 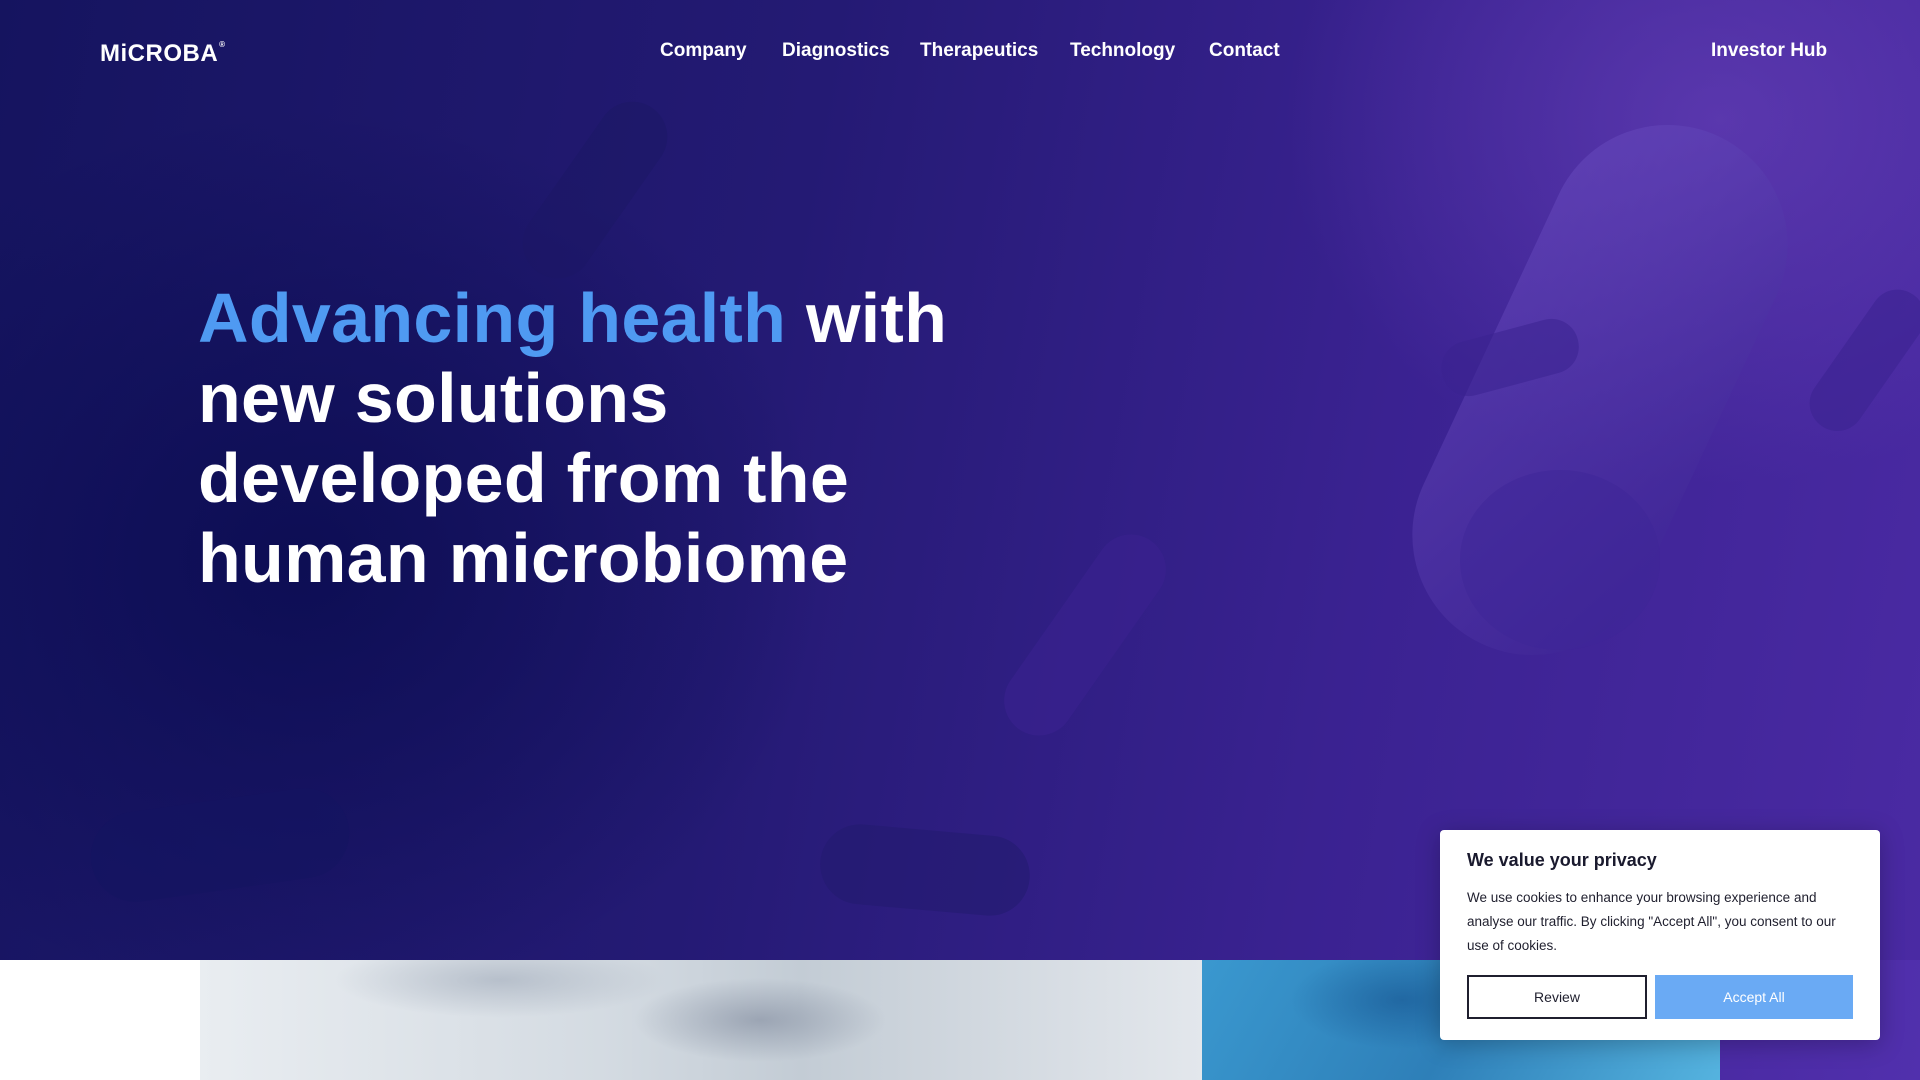 What do you see at coordinates (1244, 51) in the screenshot?
I see `nav-item-contact: Contact` at bounding box center [1244, 51].